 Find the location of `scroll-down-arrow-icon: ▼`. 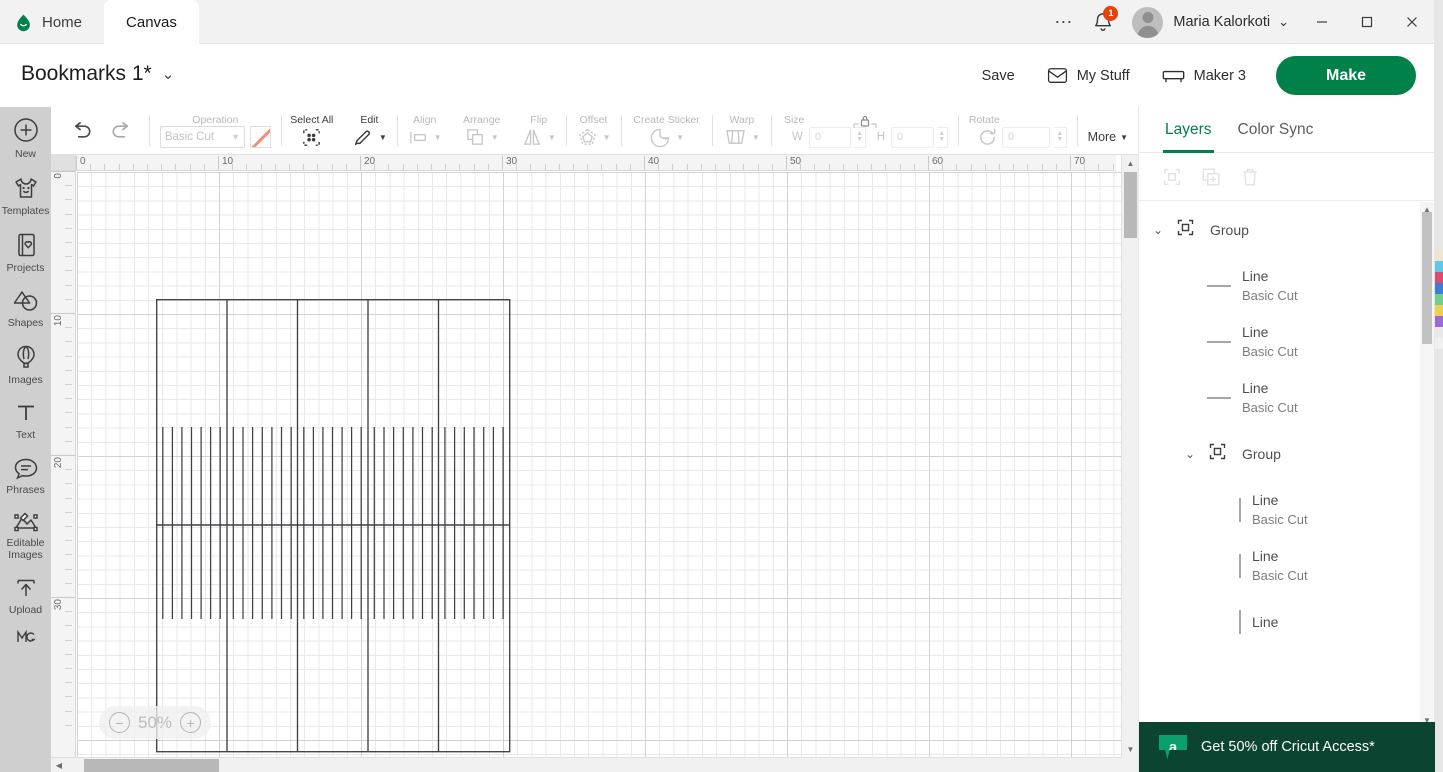

scroll-down-arrow-icon: ▼ is located at coordinates (1130, 749).